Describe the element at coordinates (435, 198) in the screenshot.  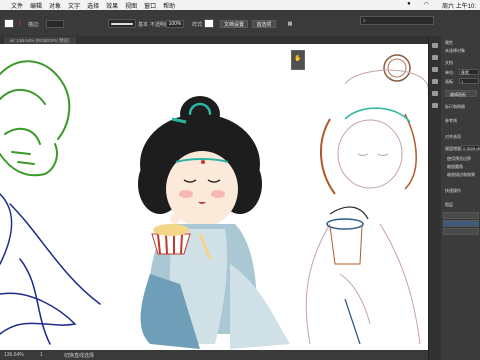
I see `panel-dock` at that location.